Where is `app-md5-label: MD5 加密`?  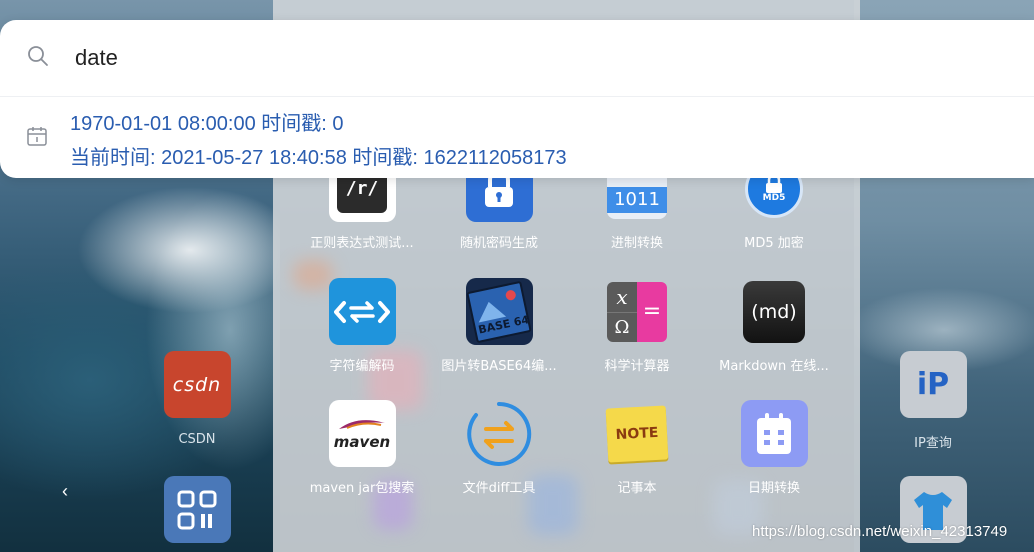 app-md5-label: MD5 加密 is located at coordinates (774, 243).